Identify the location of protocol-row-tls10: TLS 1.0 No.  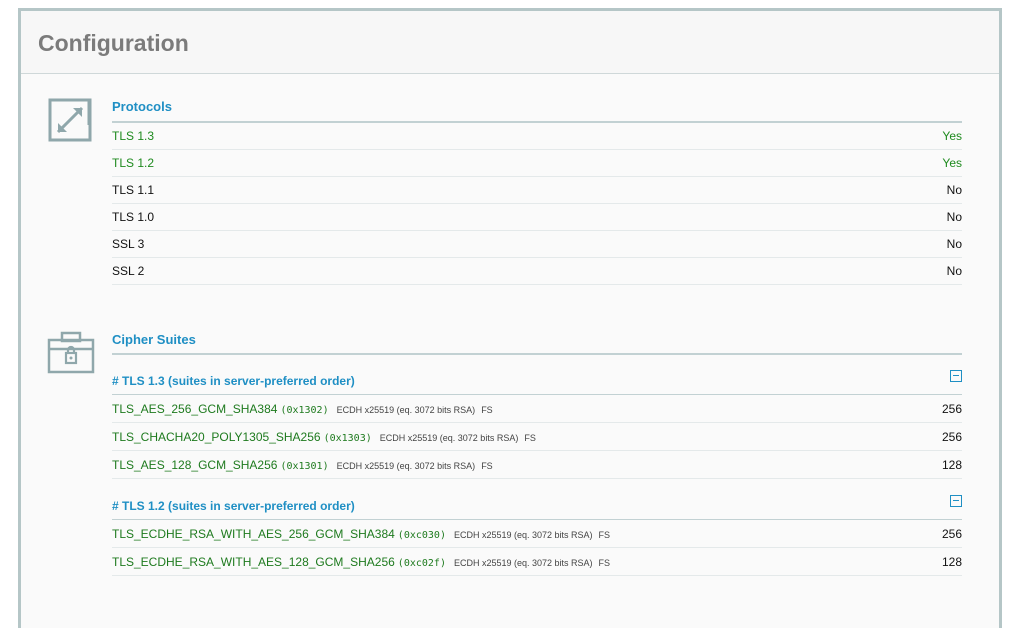
(537, 217).